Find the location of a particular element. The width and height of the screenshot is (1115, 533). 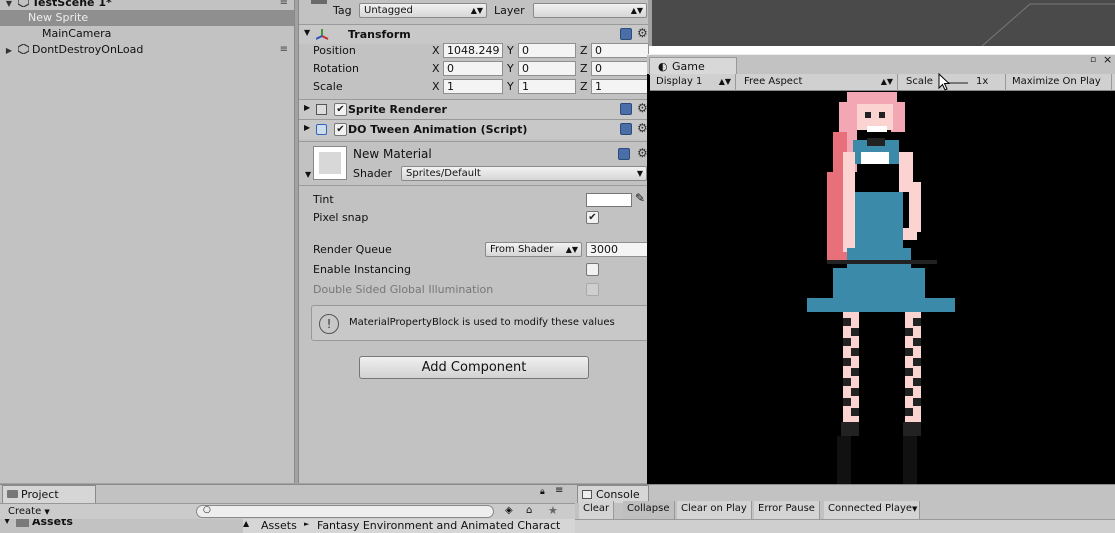

close-icon: × is located at coordinates (1107, 59).